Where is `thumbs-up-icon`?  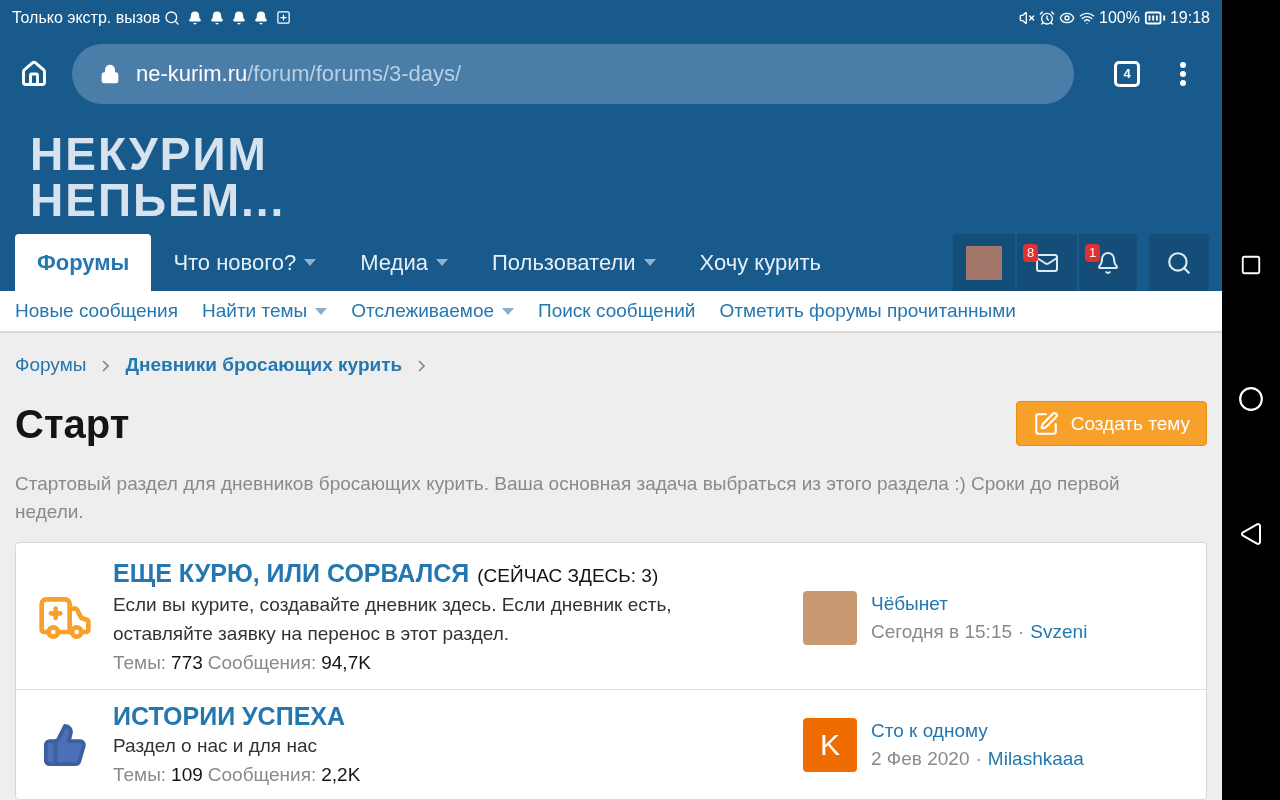
thumbs-up-icon is located at coordinates (64, 745).